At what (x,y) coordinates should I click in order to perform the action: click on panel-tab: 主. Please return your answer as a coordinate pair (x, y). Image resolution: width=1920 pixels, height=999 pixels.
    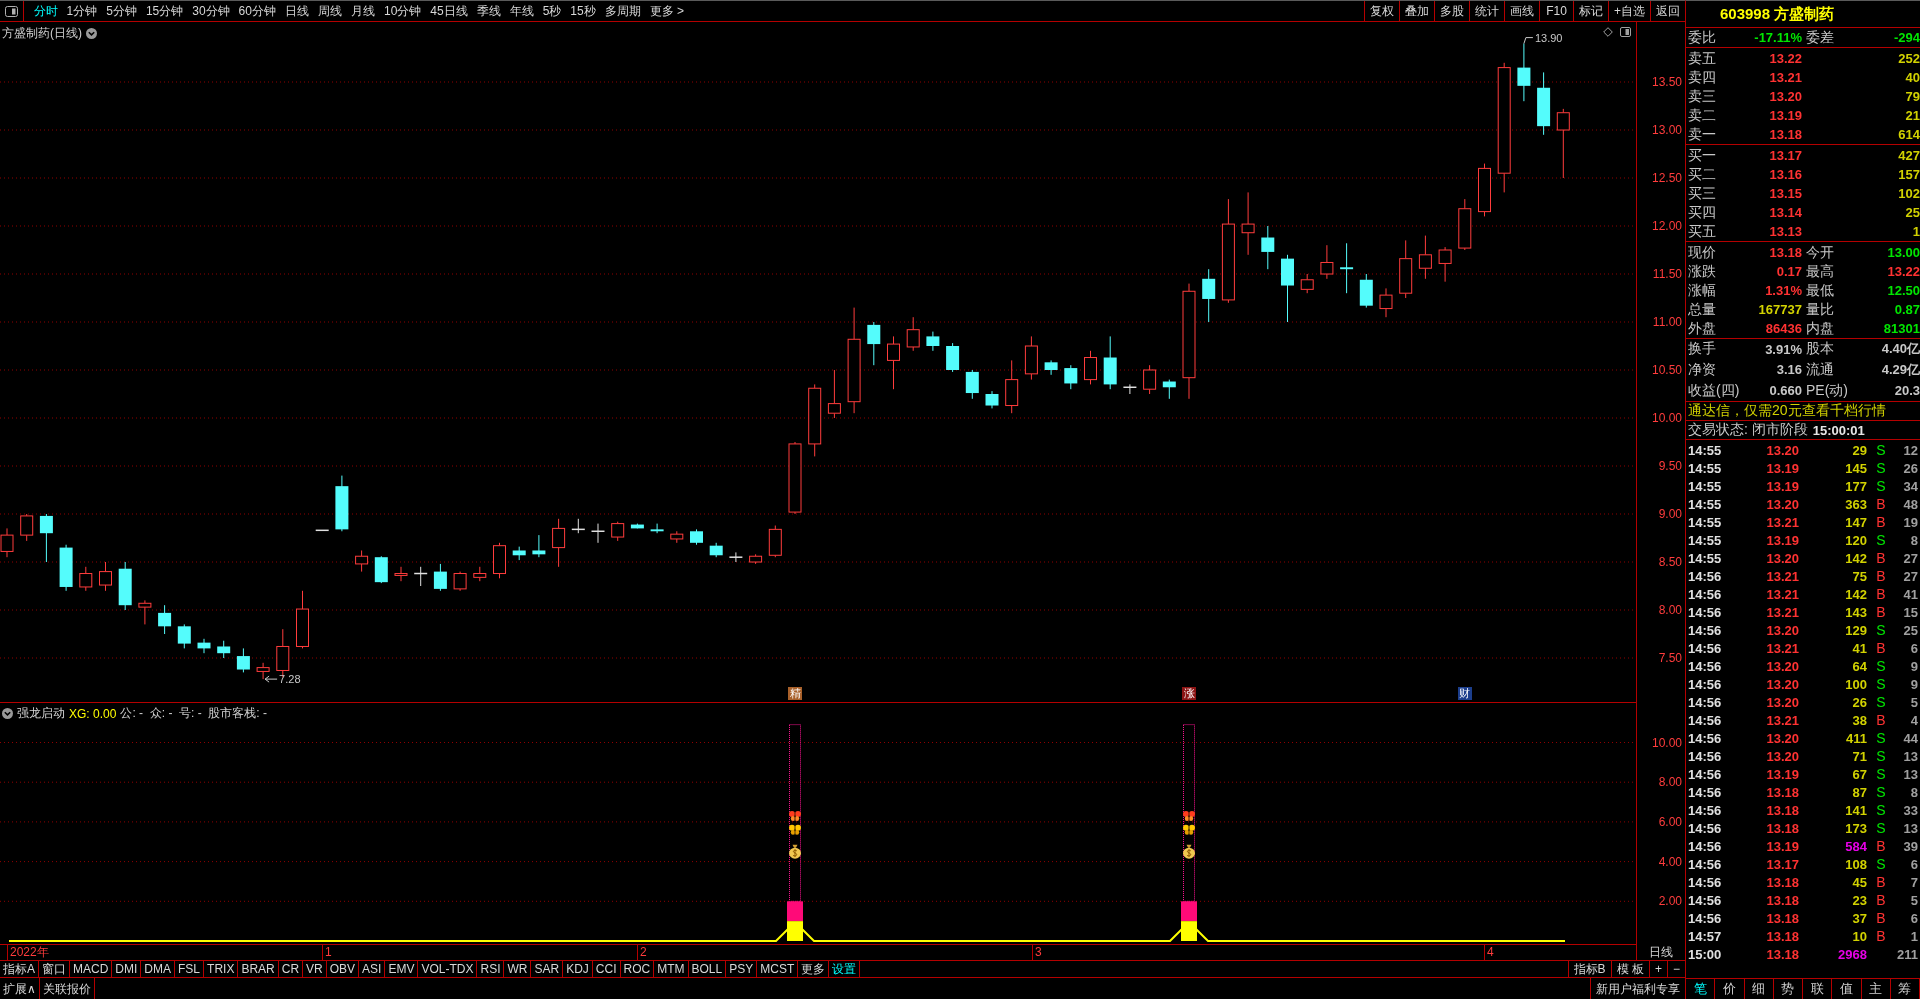
    Looking at the image, I should click on (1876, 989).